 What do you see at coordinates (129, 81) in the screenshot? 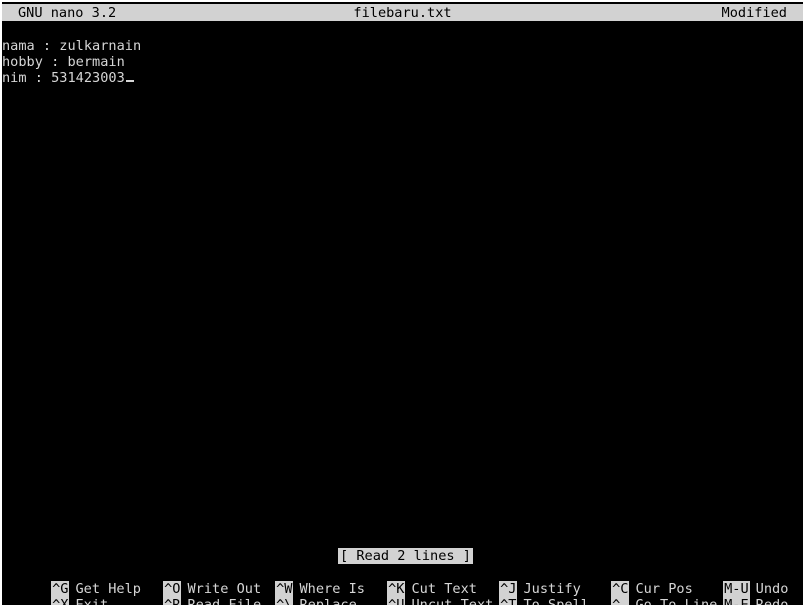
I see `text-cursor` at bounding box center [129, 81].